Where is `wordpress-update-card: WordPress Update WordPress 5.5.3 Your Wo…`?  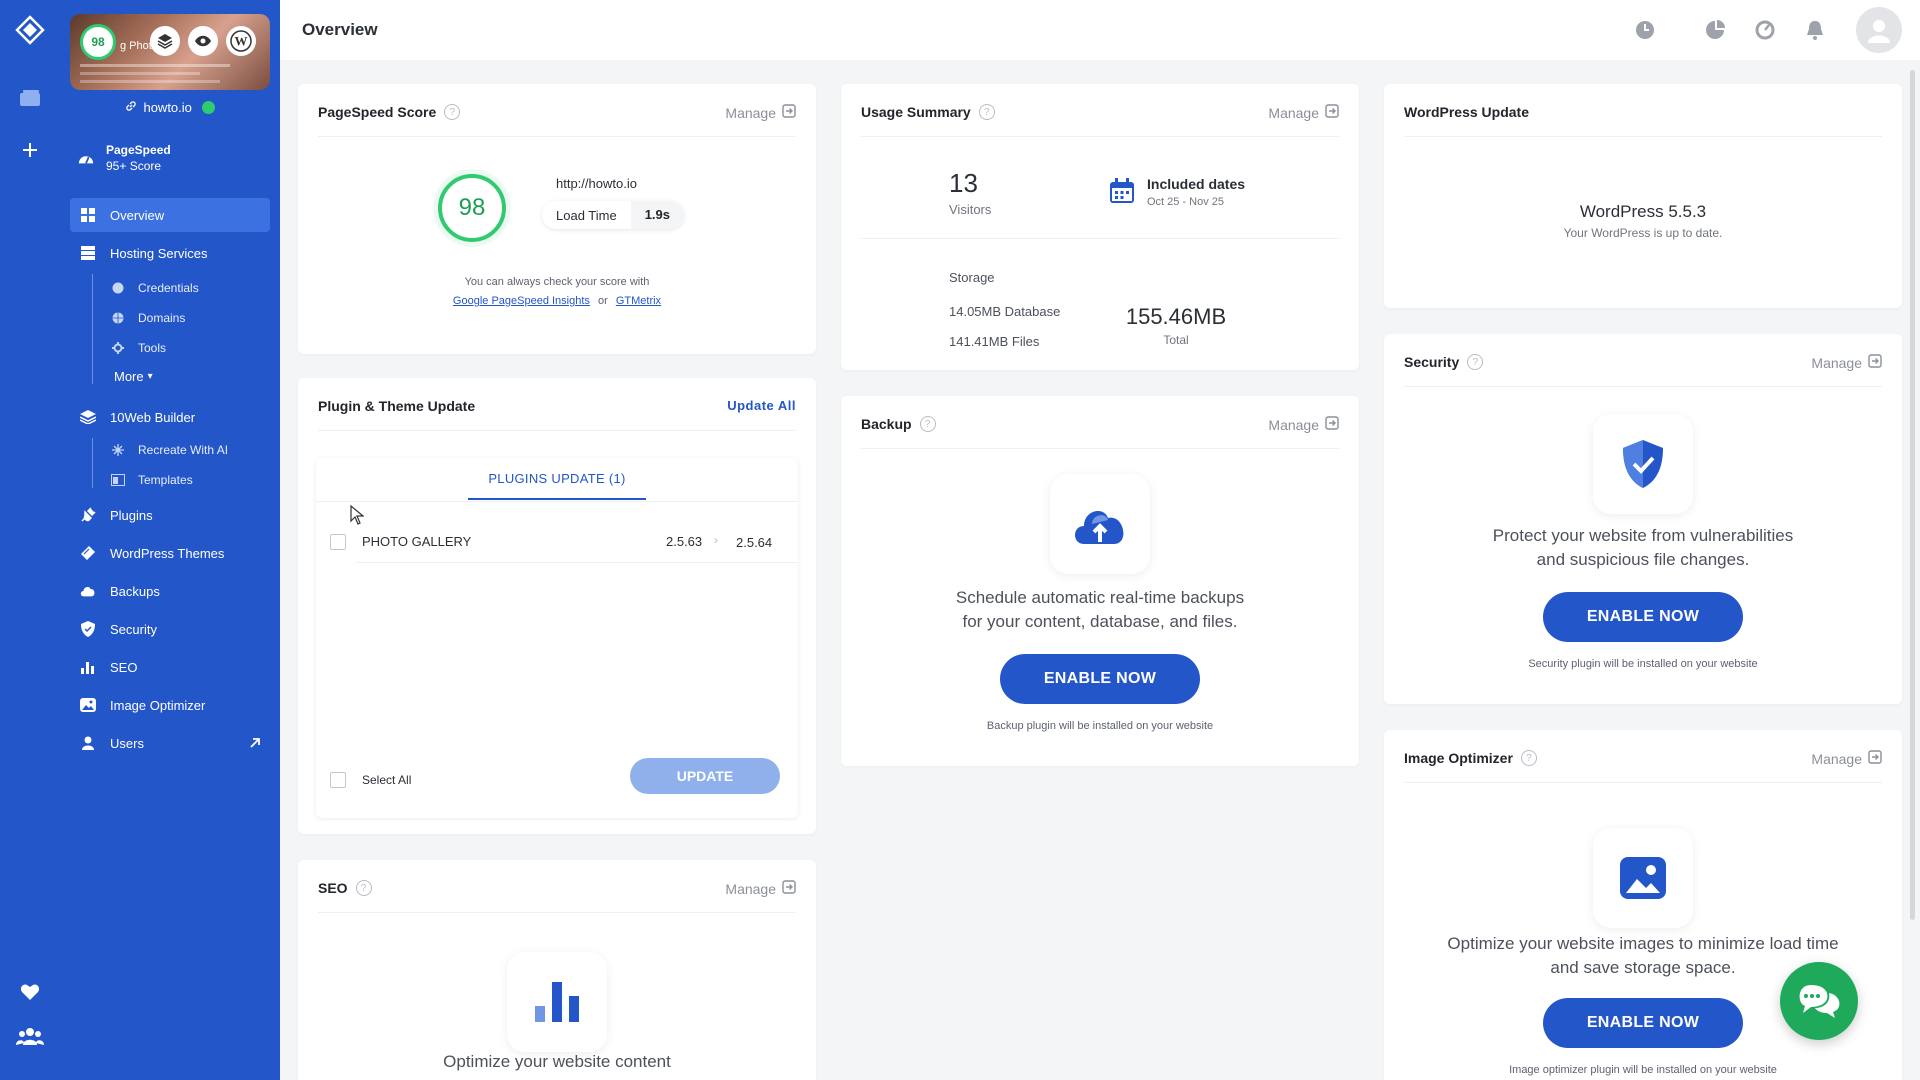 wordpress-update-card: WordPress Update WordPress 5.5.3 Your Wo… is located at coordinates (1643, 196).